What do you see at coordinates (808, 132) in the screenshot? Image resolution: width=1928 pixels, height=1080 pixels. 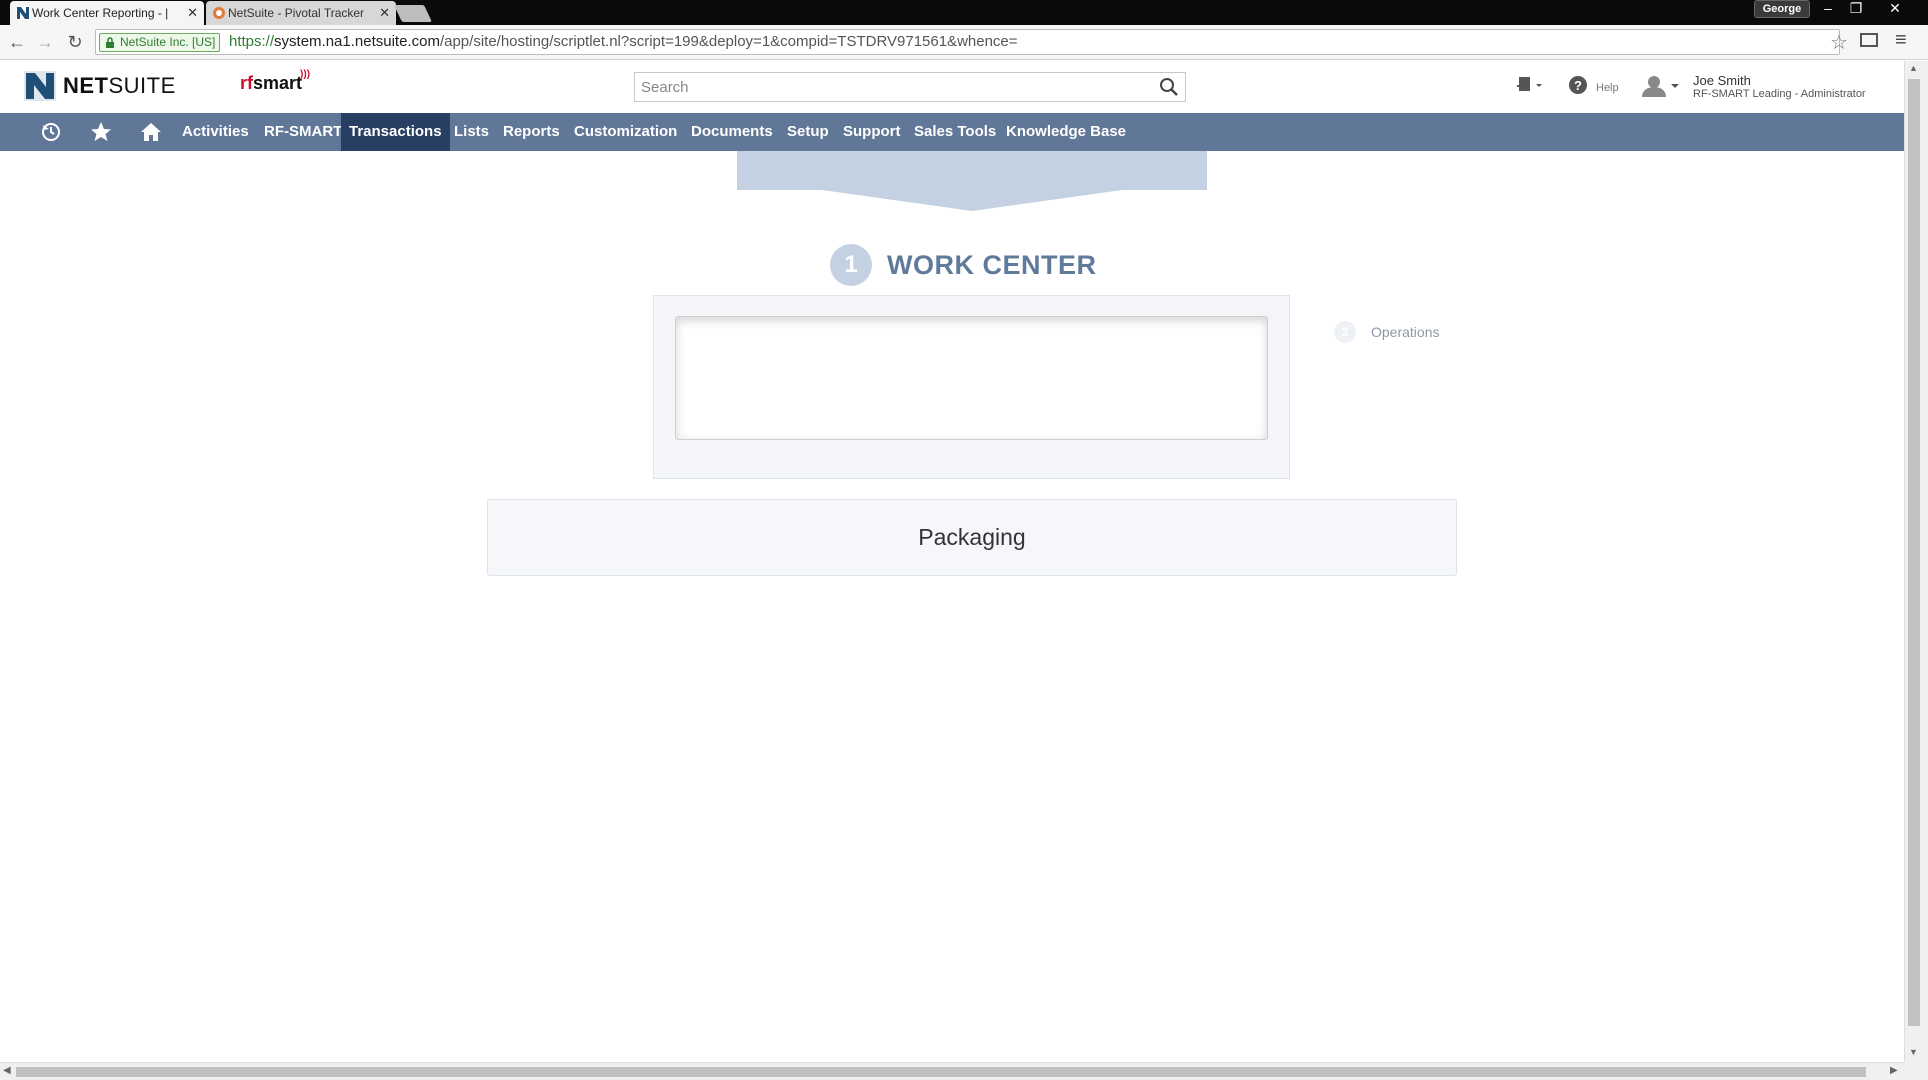 I see `nav-item-setup: Setup` at bounding box center [808, 132].